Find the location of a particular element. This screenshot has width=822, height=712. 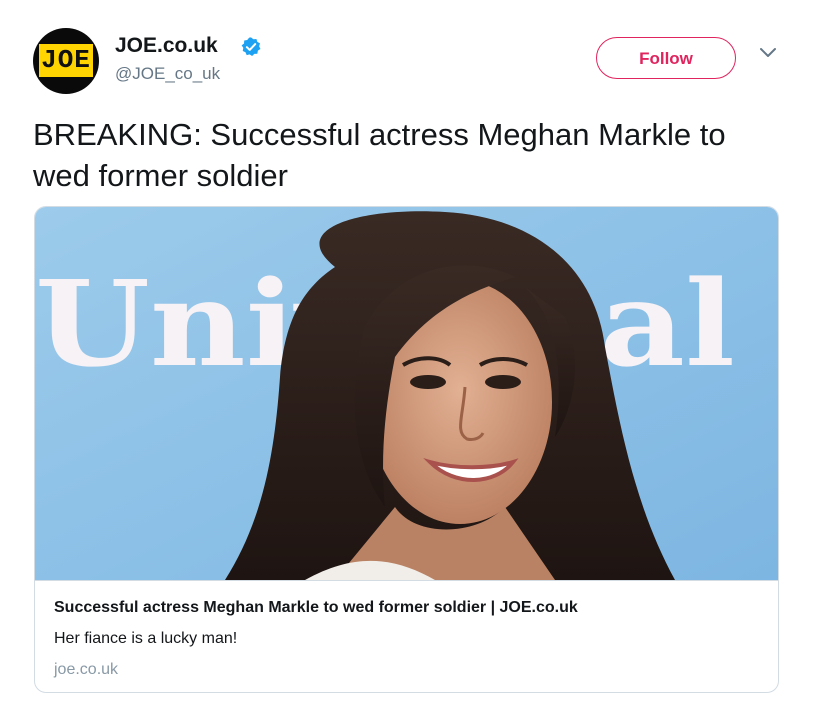

avatar: JOE is located at coordinates (66, 61).